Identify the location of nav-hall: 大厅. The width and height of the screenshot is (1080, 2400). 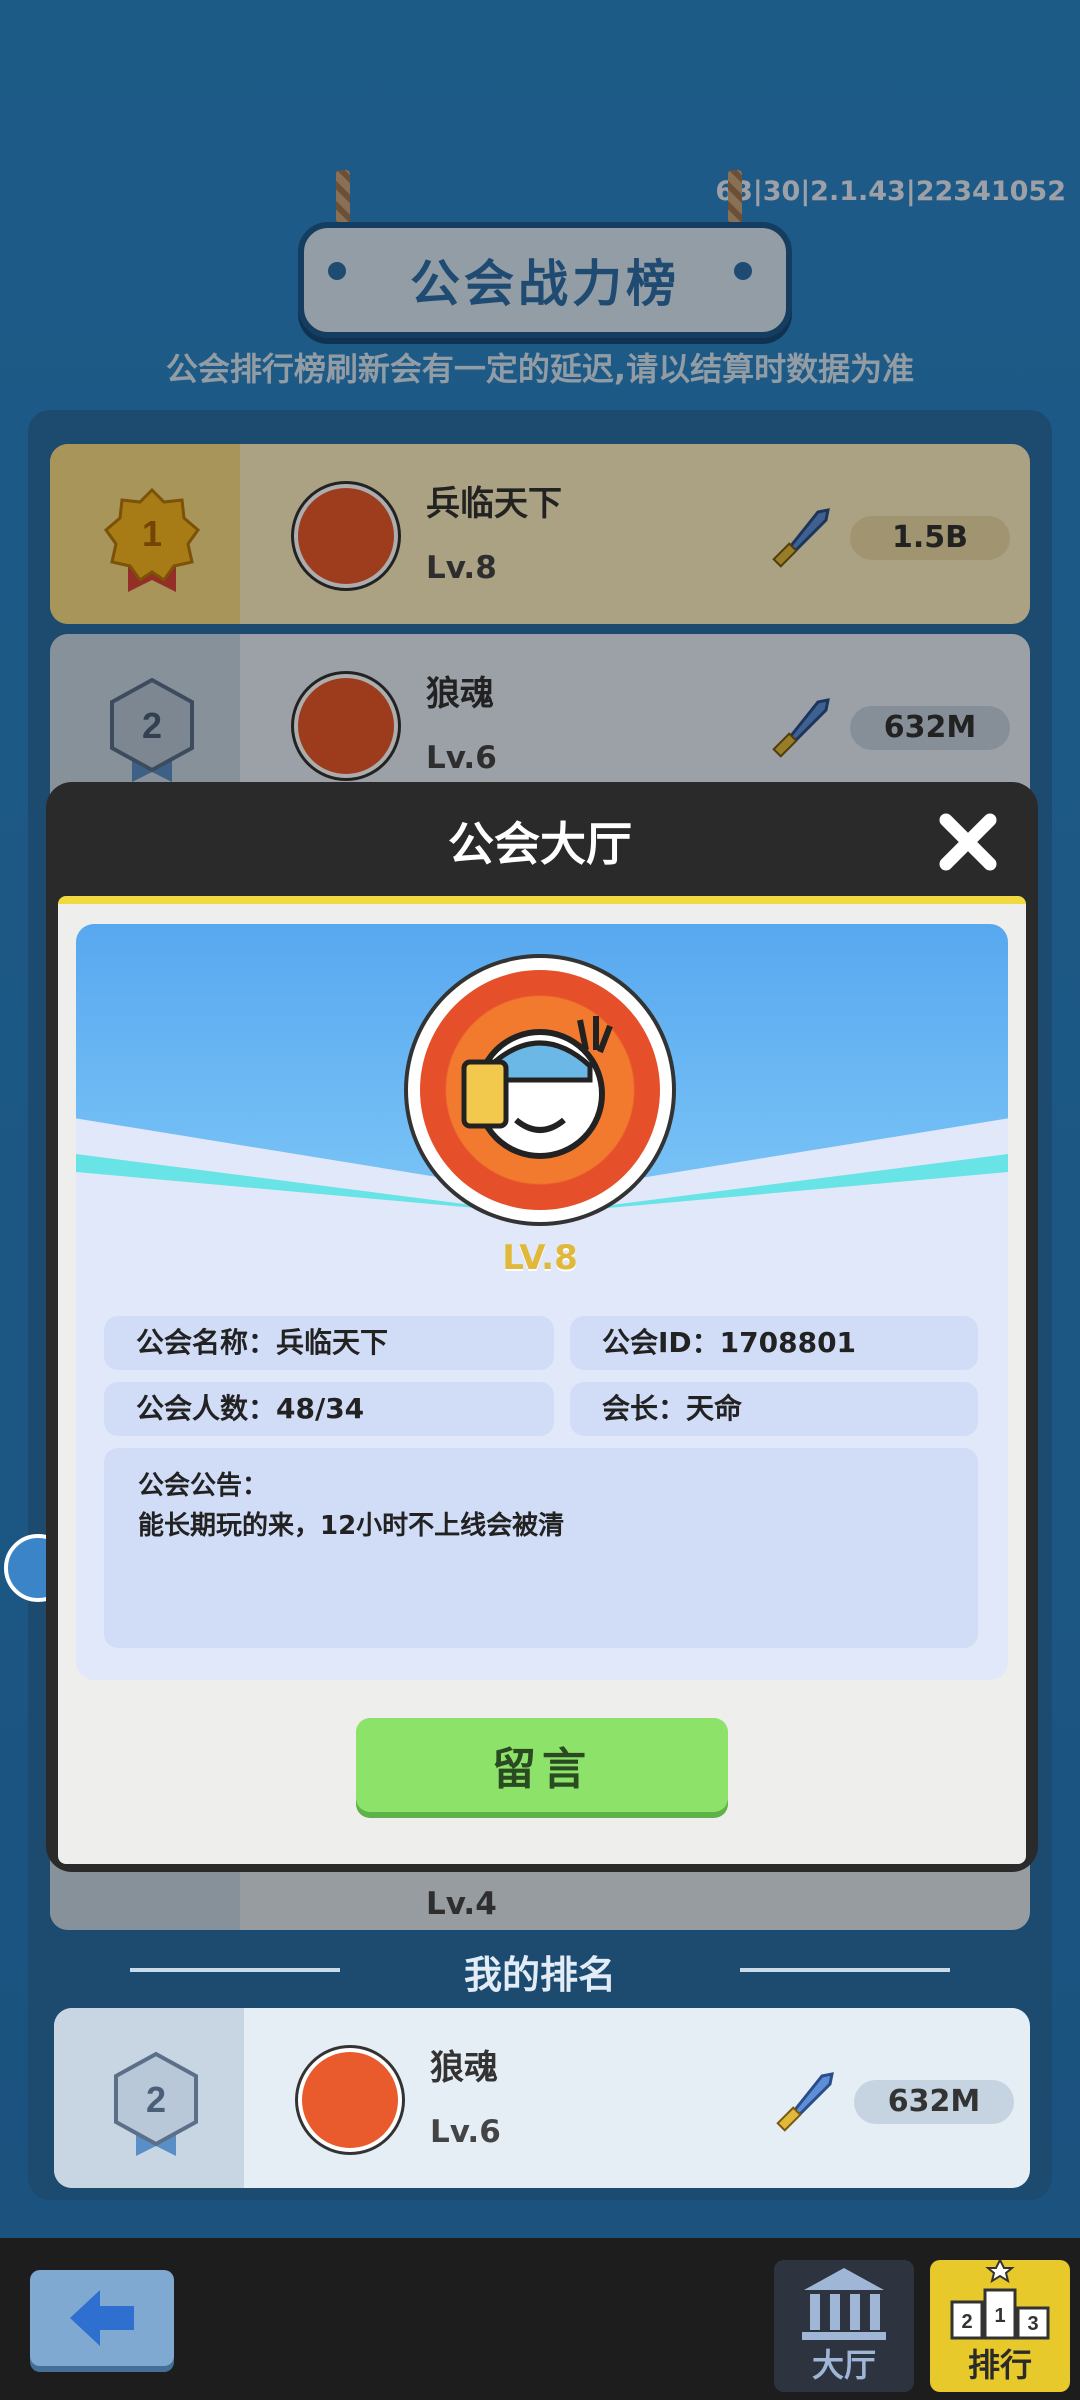
(844, 2326).